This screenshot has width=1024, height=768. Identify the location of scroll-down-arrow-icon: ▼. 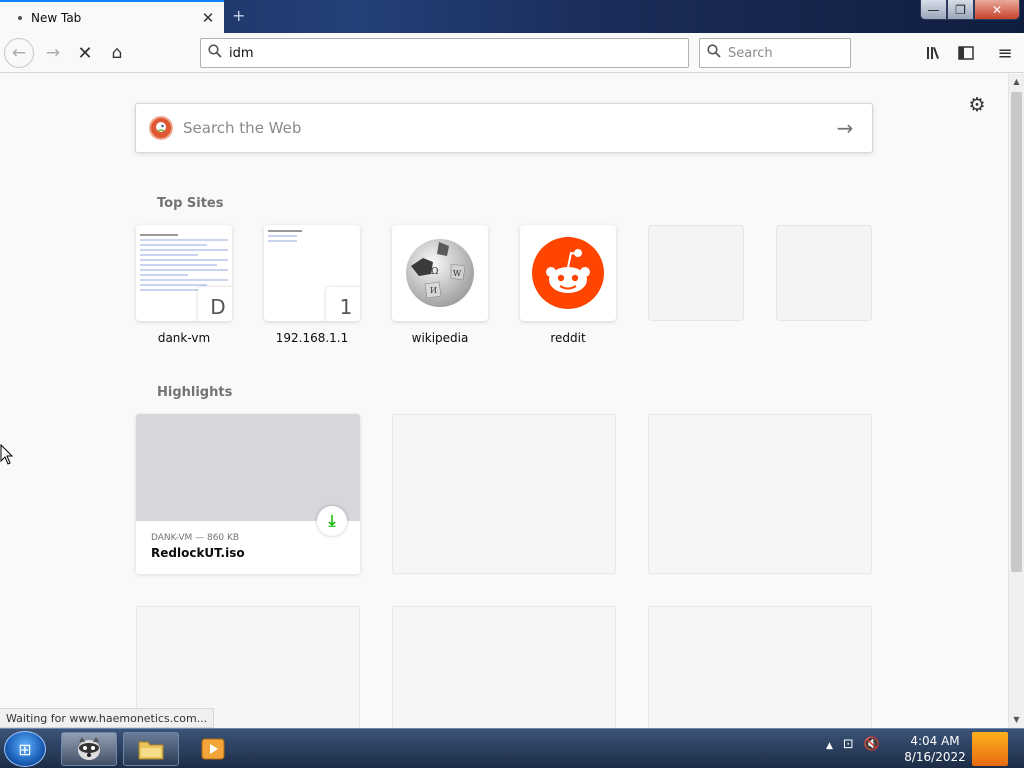
(1016, 720).